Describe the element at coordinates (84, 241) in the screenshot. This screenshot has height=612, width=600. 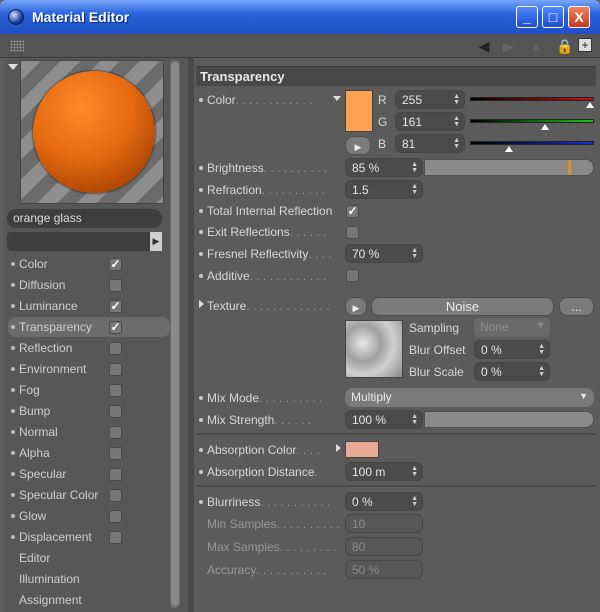
I see `preview-options-combo: ▶` at that location.